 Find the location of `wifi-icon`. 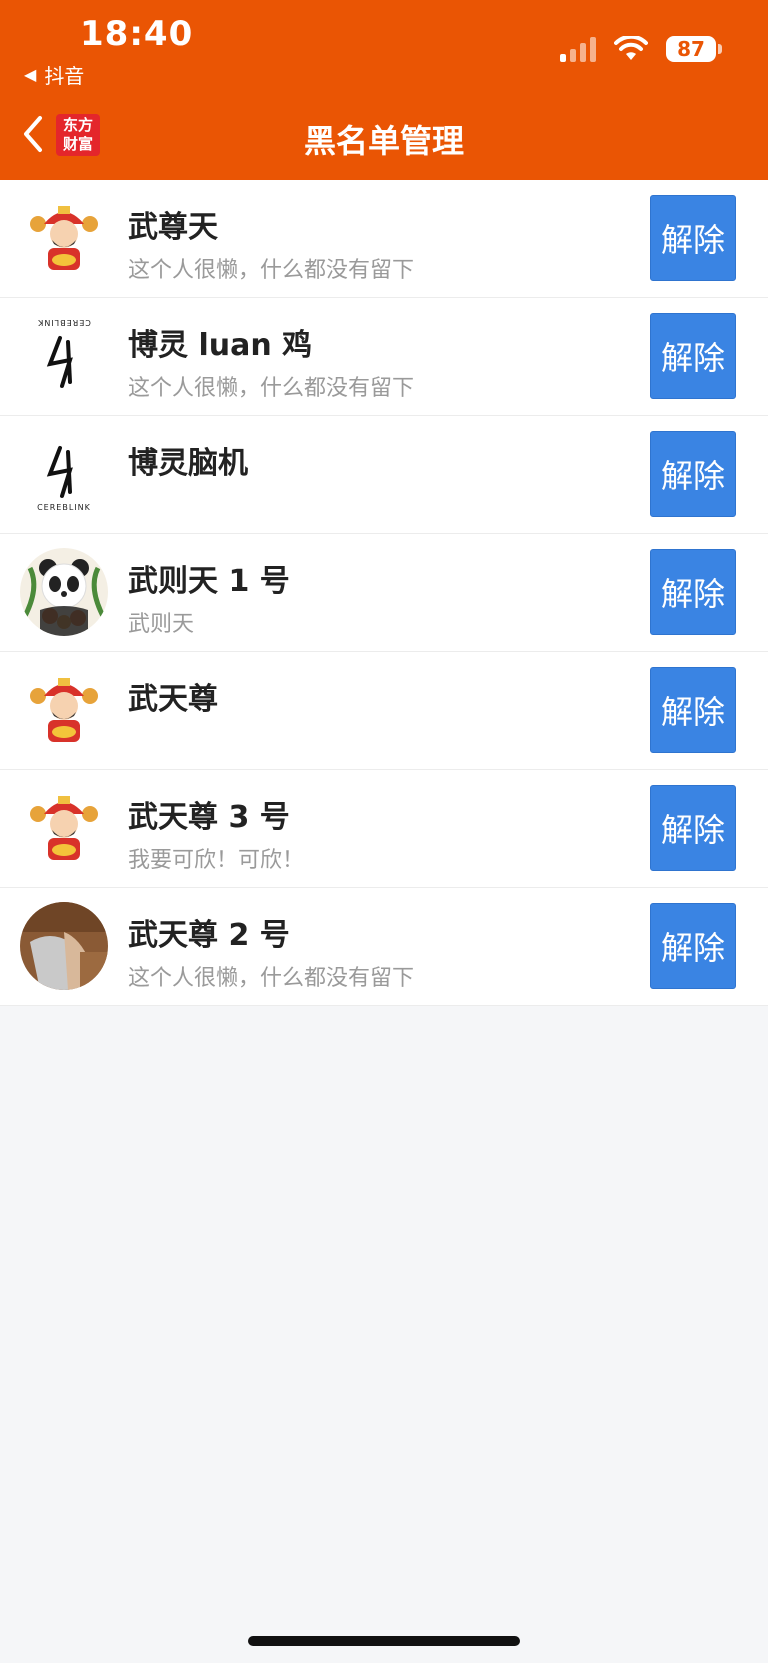

wifi-icon is located at coordinates (631, 48).